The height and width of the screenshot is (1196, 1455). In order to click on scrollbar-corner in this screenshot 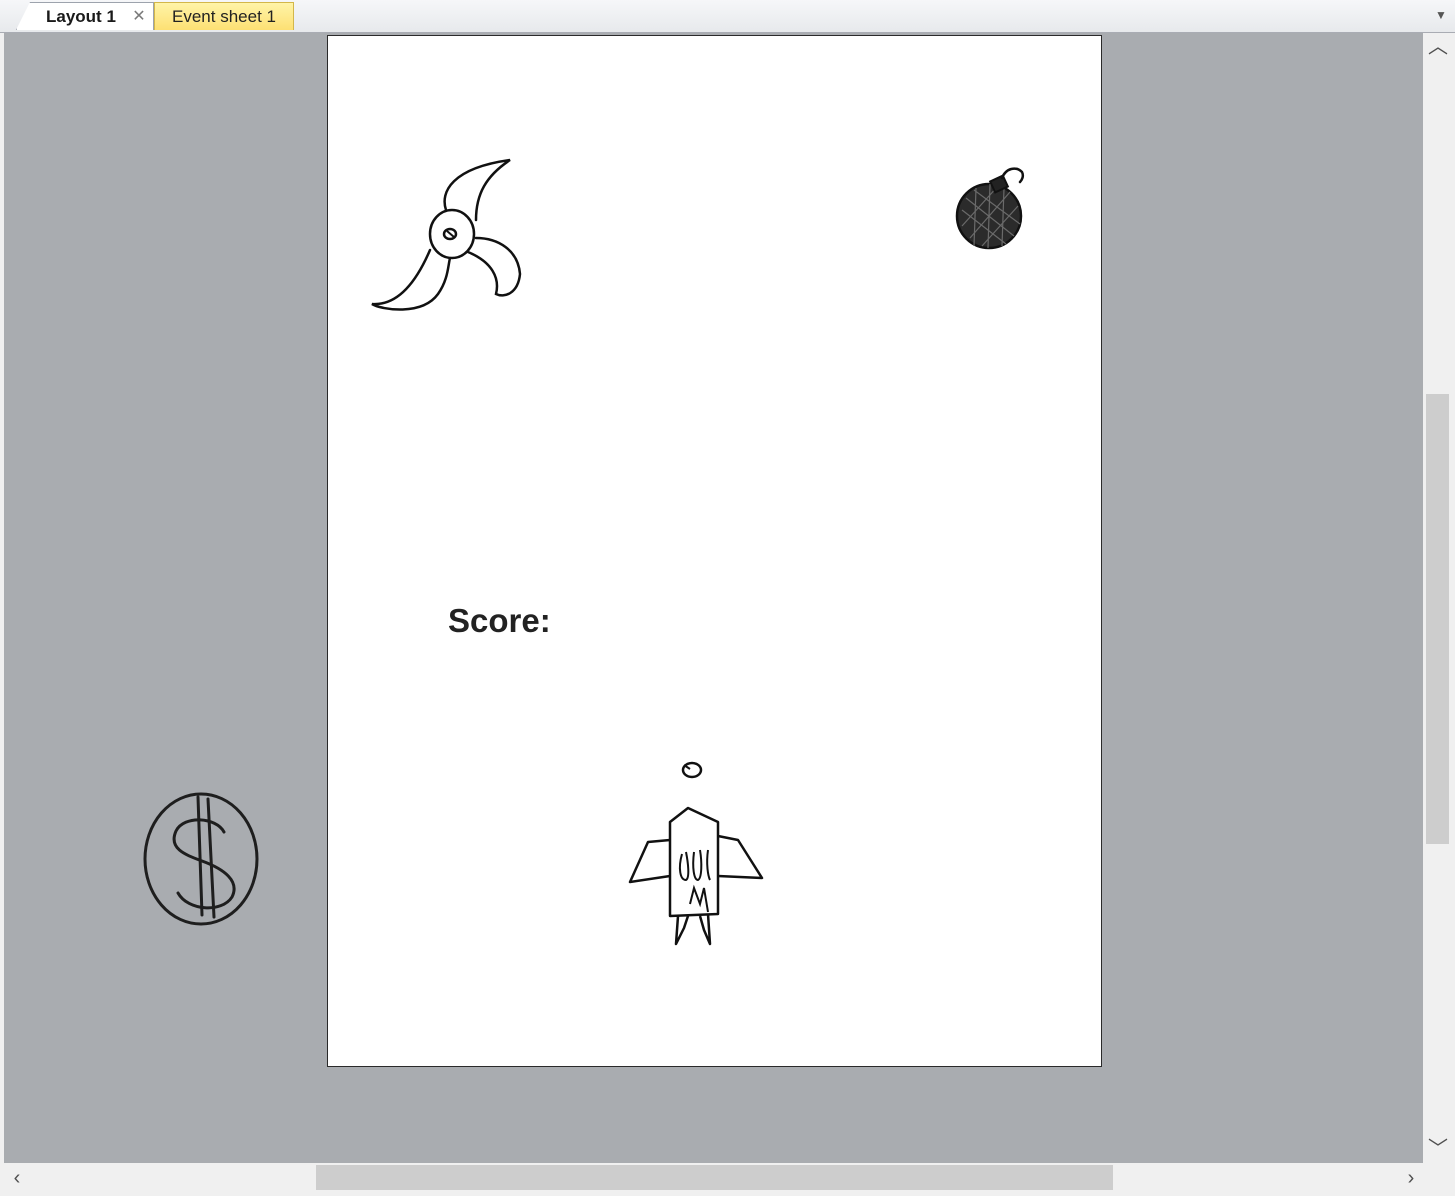, I will do `click(1439, 1179)`.